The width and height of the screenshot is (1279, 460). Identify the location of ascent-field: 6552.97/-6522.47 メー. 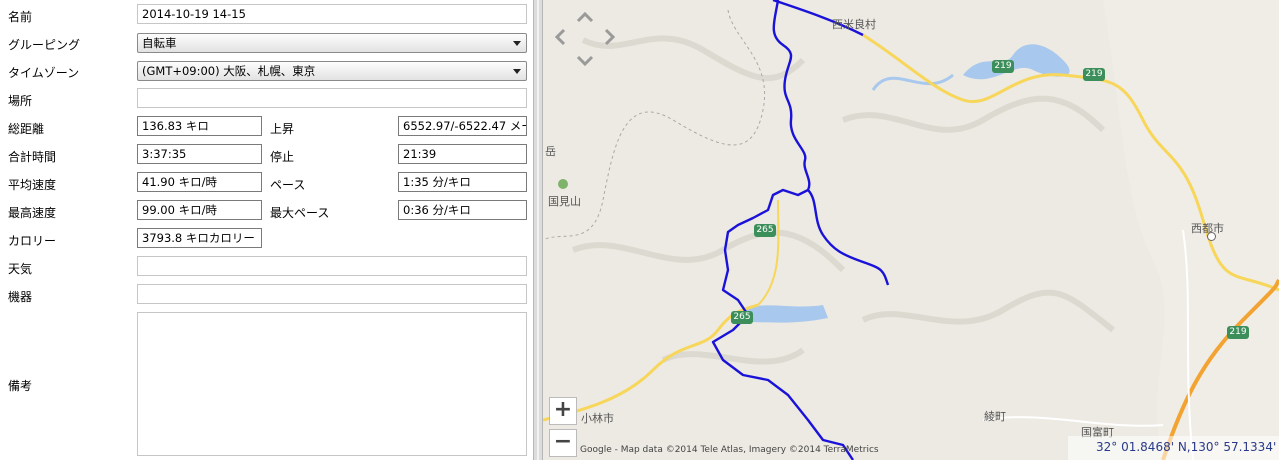
(462, 126).